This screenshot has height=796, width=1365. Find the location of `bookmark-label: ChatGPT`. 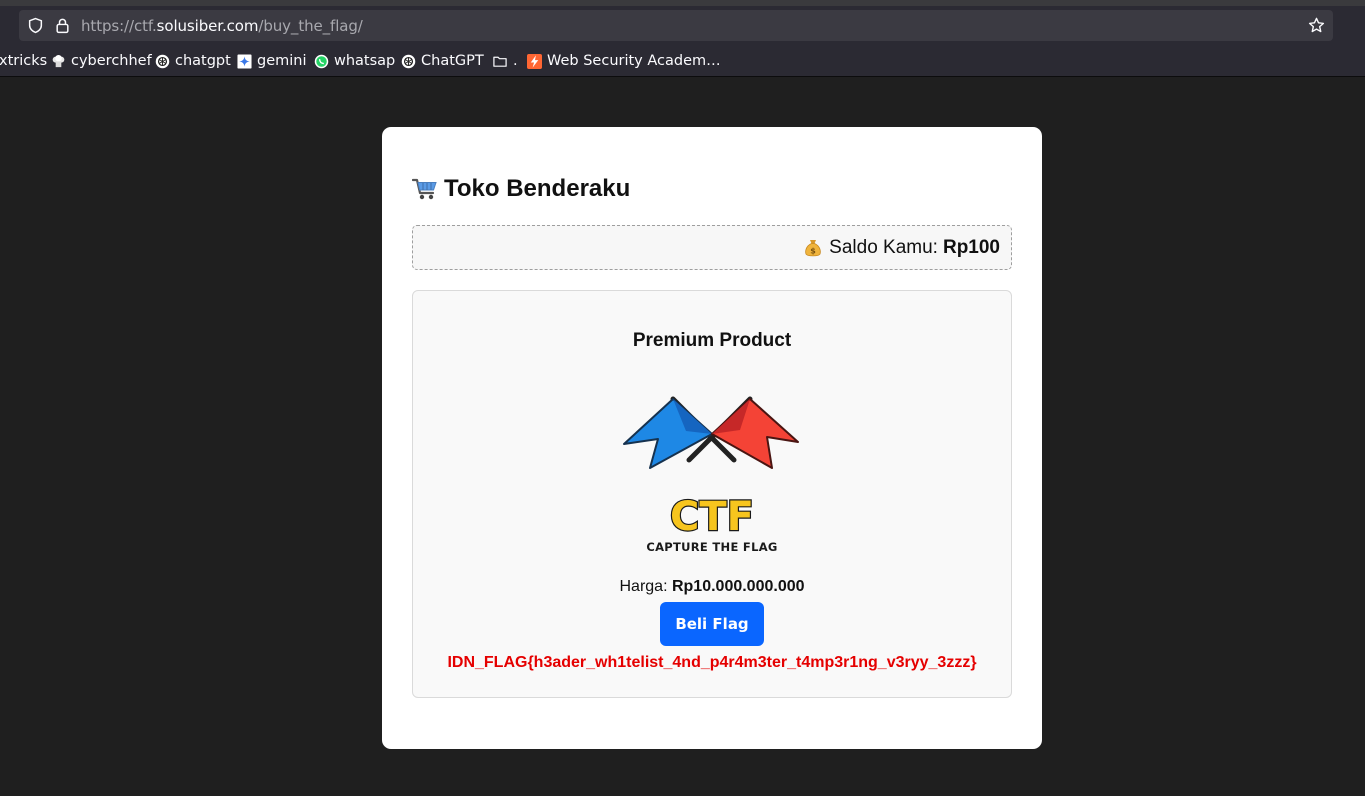

bookmark-label: ChatGPT is located at coordinates (452, 61).